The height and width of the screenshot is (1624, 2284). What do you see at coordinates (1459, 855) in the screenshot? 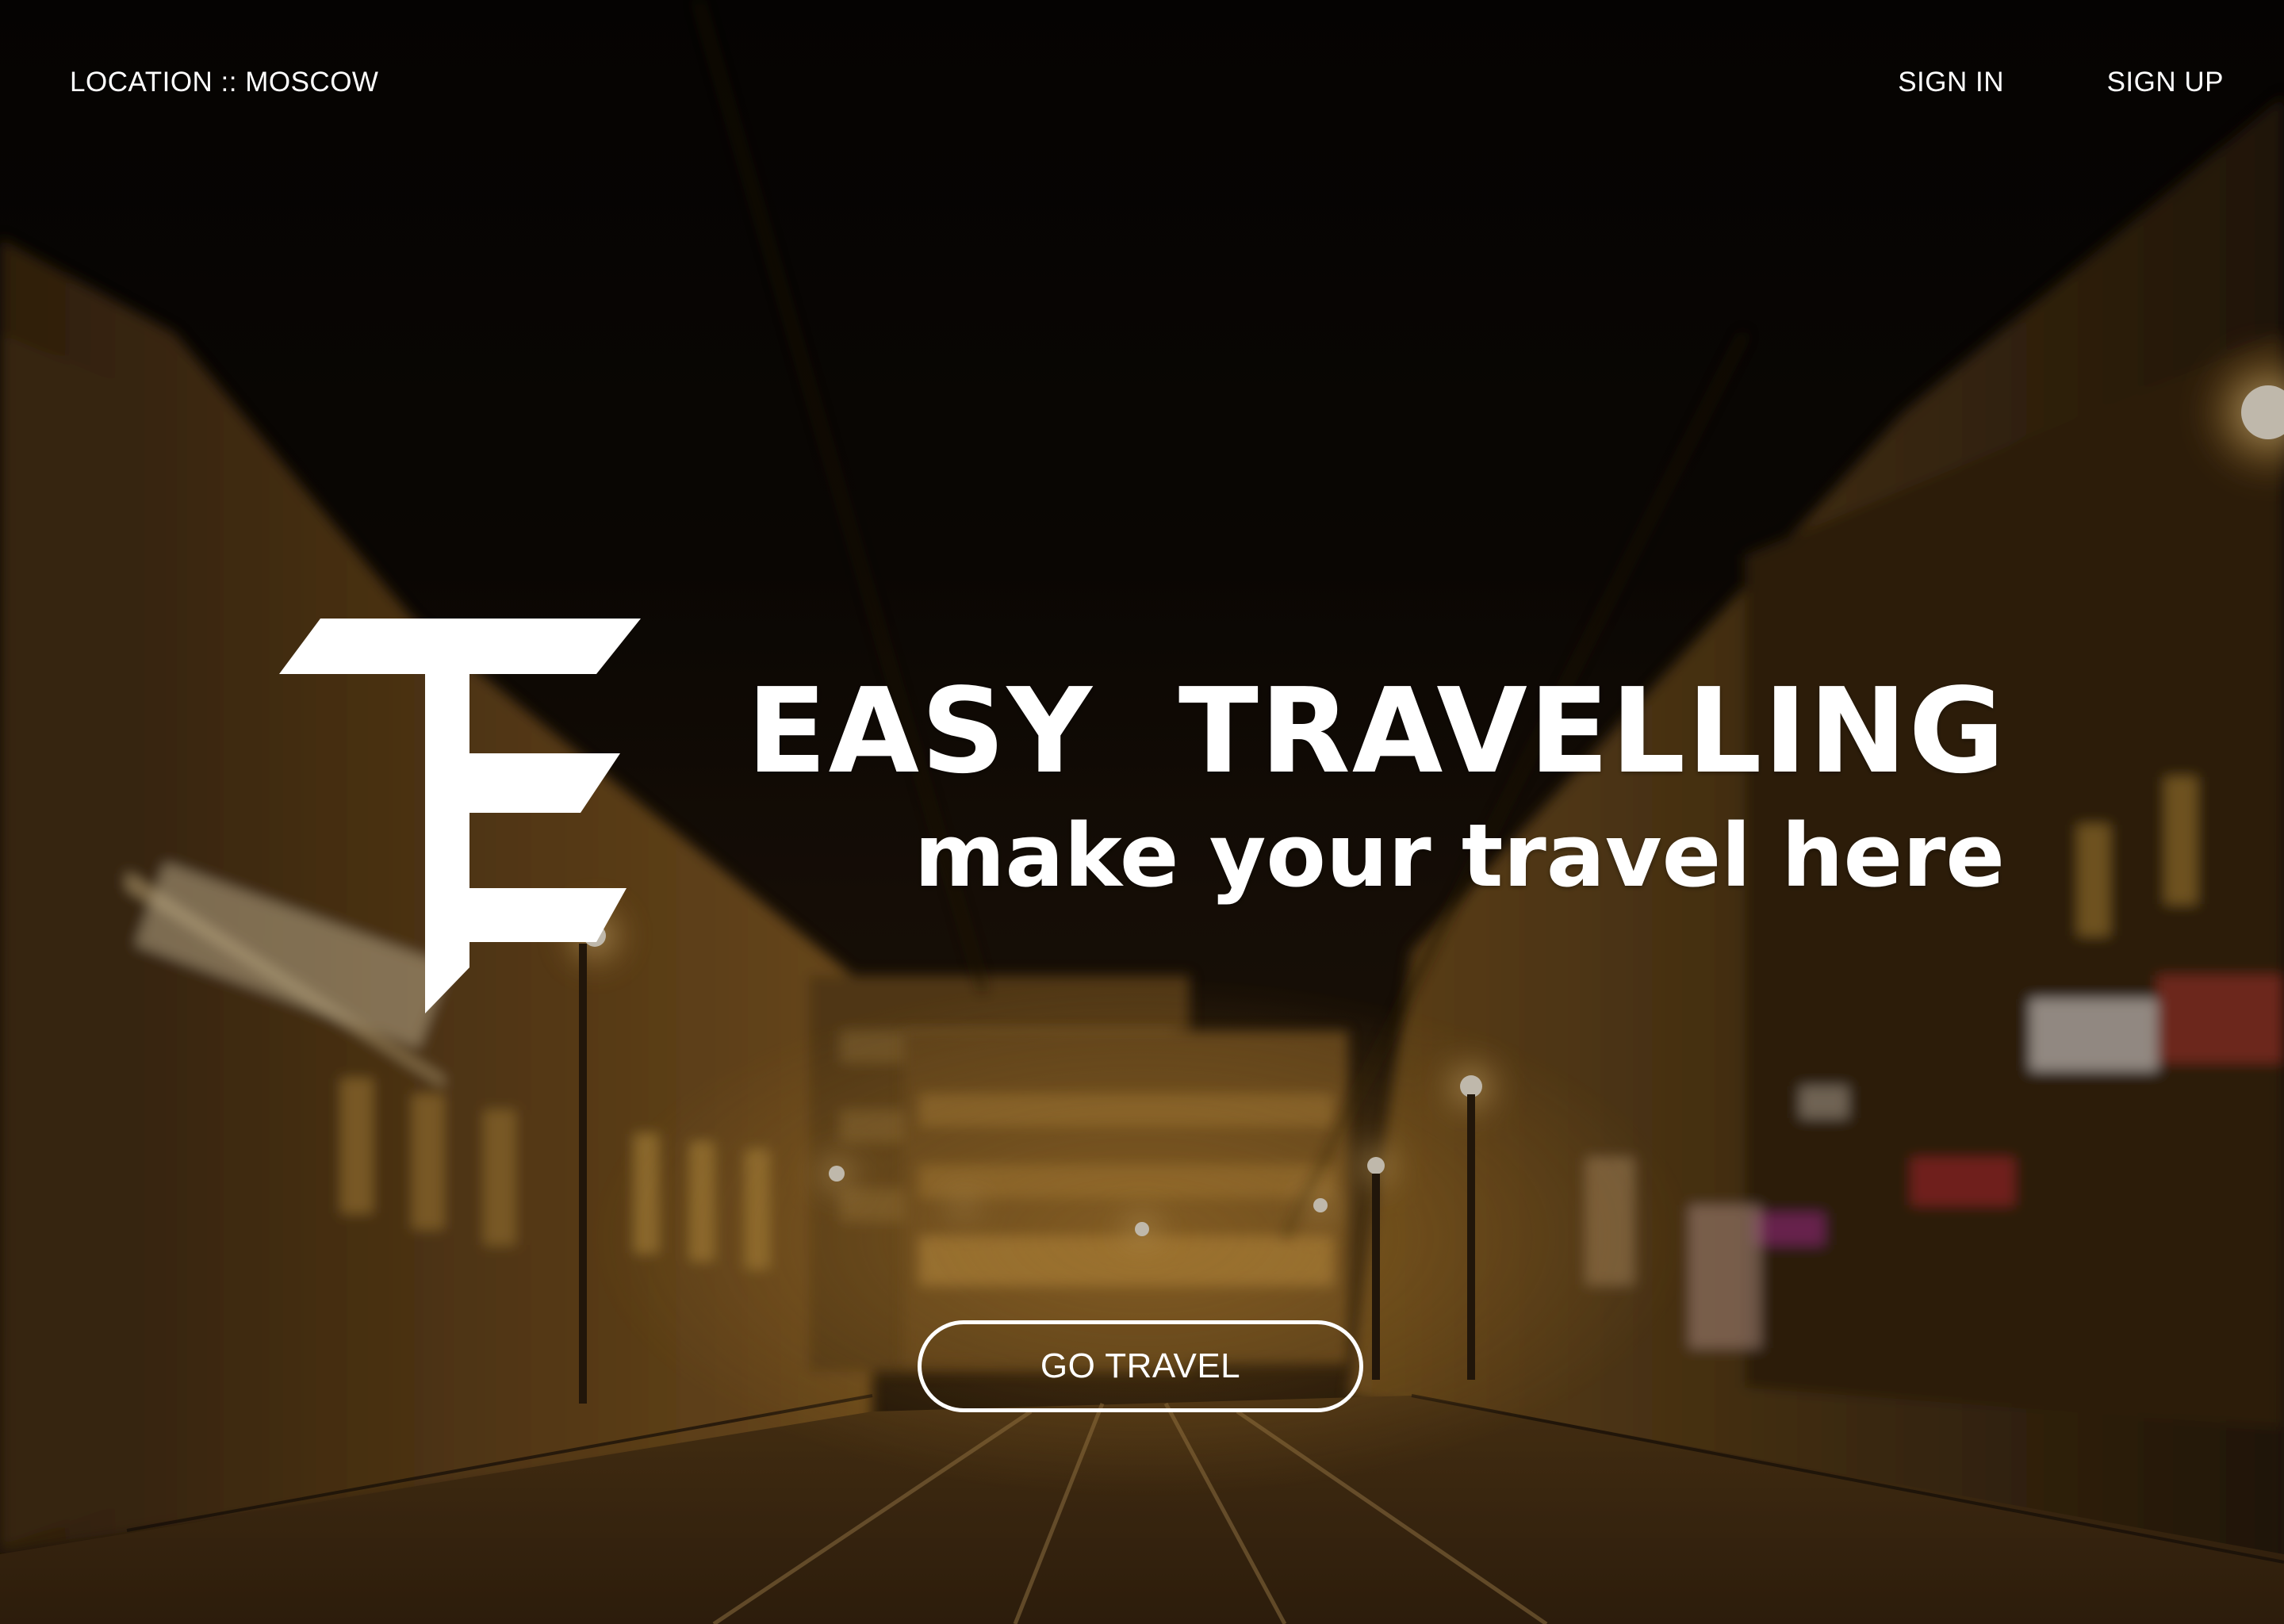
I see `hero-subtitle: make your travel here` at bounding box center [1459, 855].